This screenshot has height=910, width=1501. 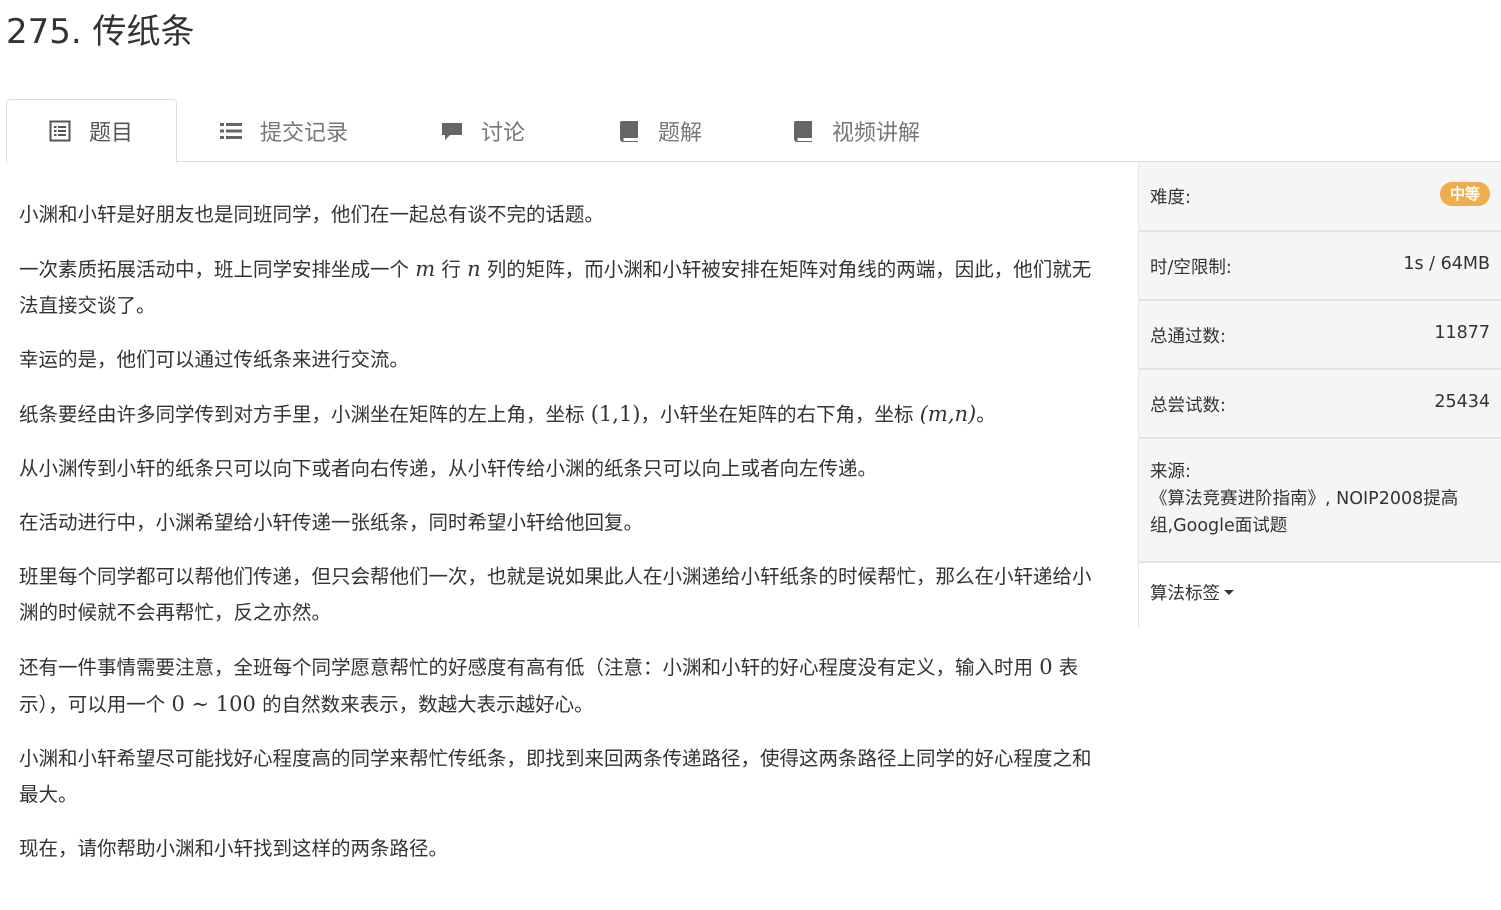 I want to click on limit-value: 1s / 64MB, so click(x=1446, y=264).